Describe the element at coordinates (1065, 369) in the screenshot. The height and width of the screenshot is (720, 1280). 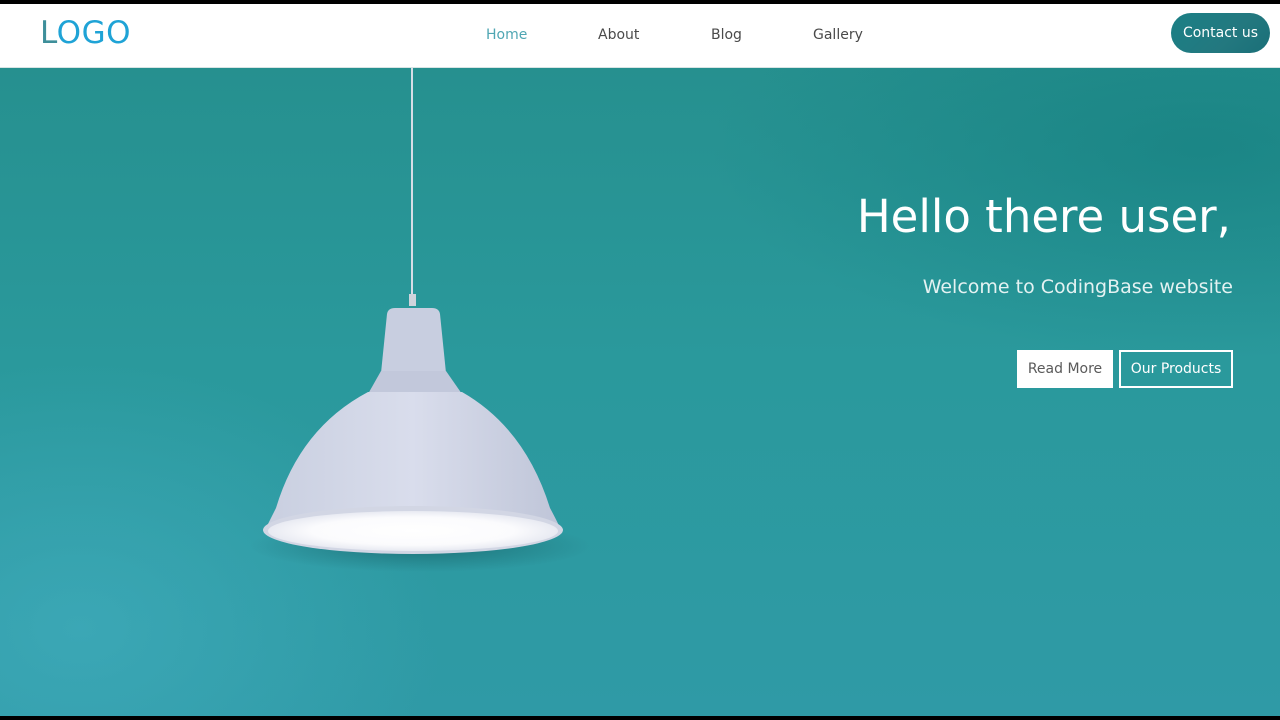
I see `read-more-button: Read More` at that location.